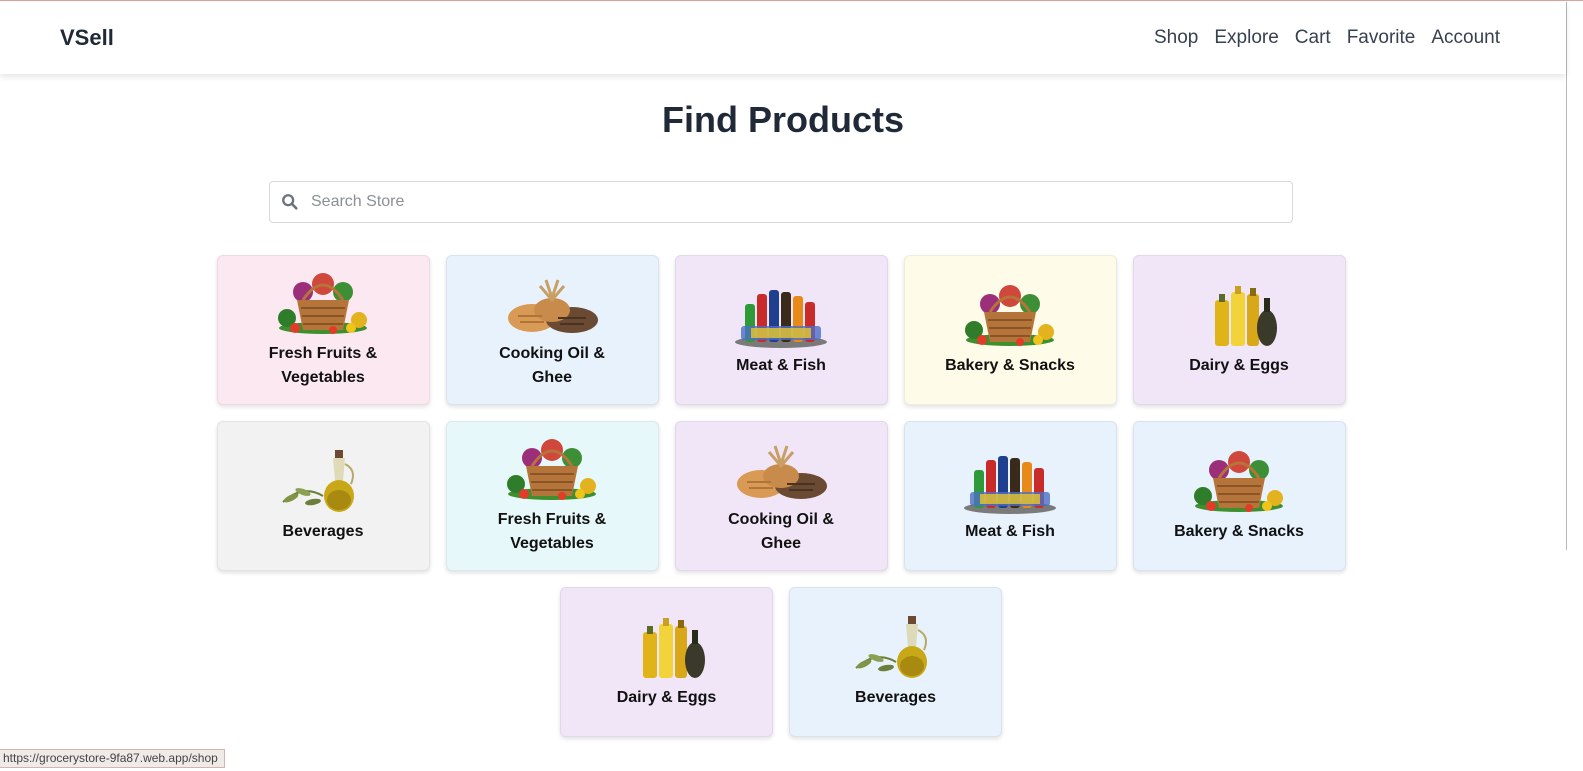 Image resolution: width=1583 pixels, height=771 pixels. I want to click on nav-link-explore: Explore, so click(1246, 38).